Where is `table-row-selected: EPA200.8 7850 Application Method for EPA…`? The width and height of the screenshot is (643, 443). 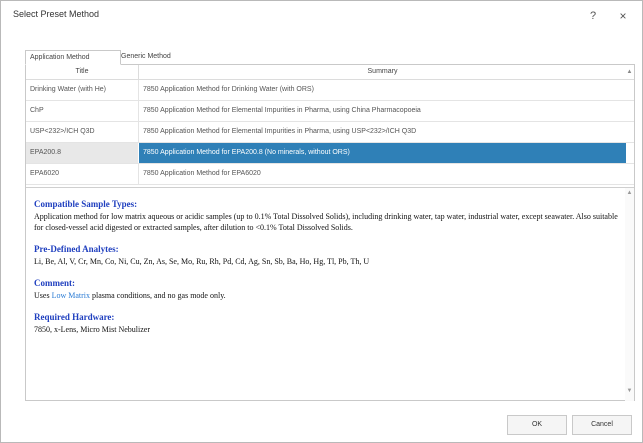 table-row-selected: EPA200.8 7850 Application Method for EPA… is located at coordinates (330, 153).